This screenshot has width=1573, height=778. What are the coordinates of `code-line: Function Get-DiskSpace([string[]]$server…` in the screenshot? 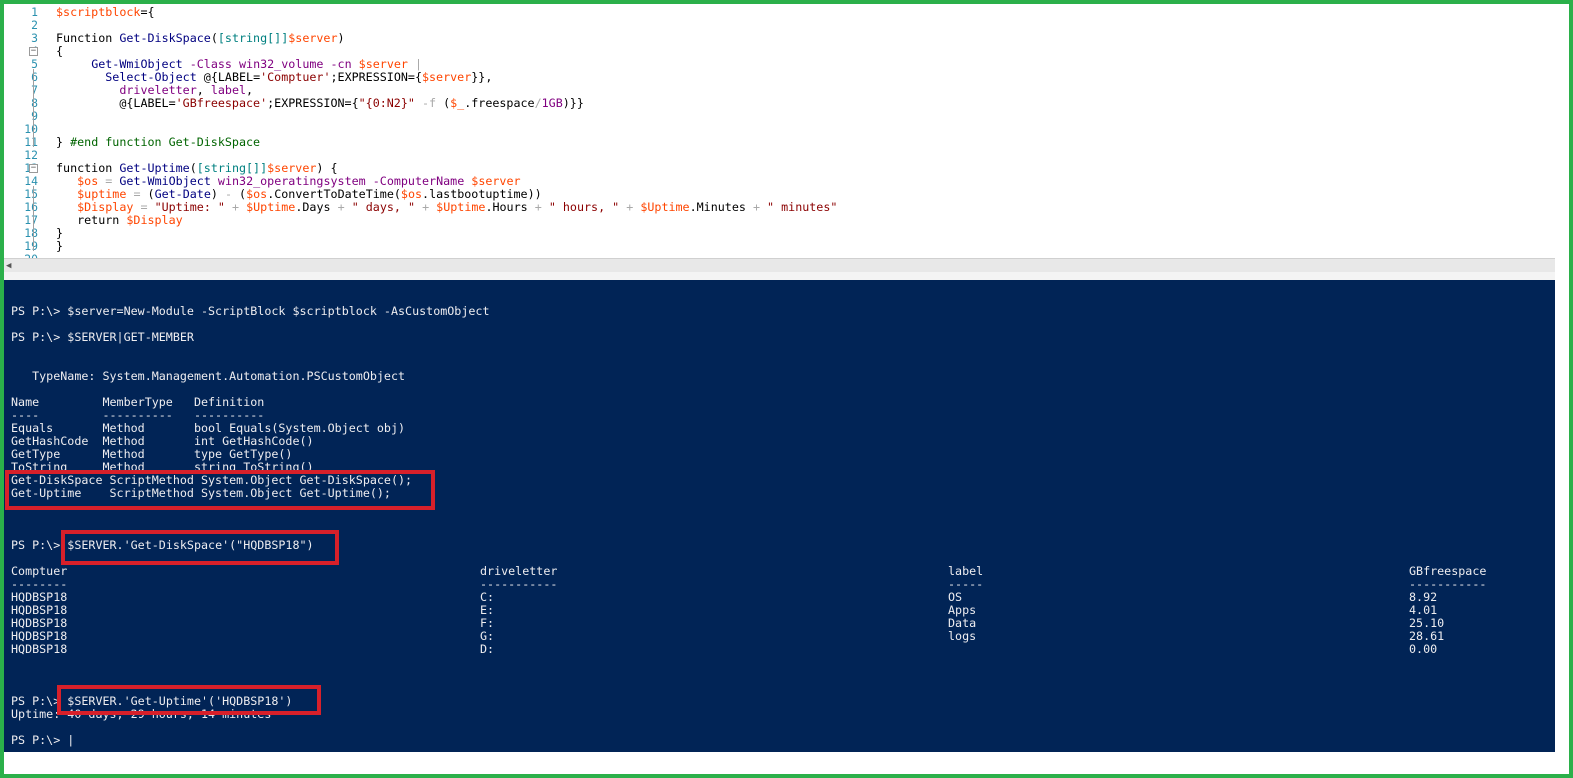 It's located at (200, 38).